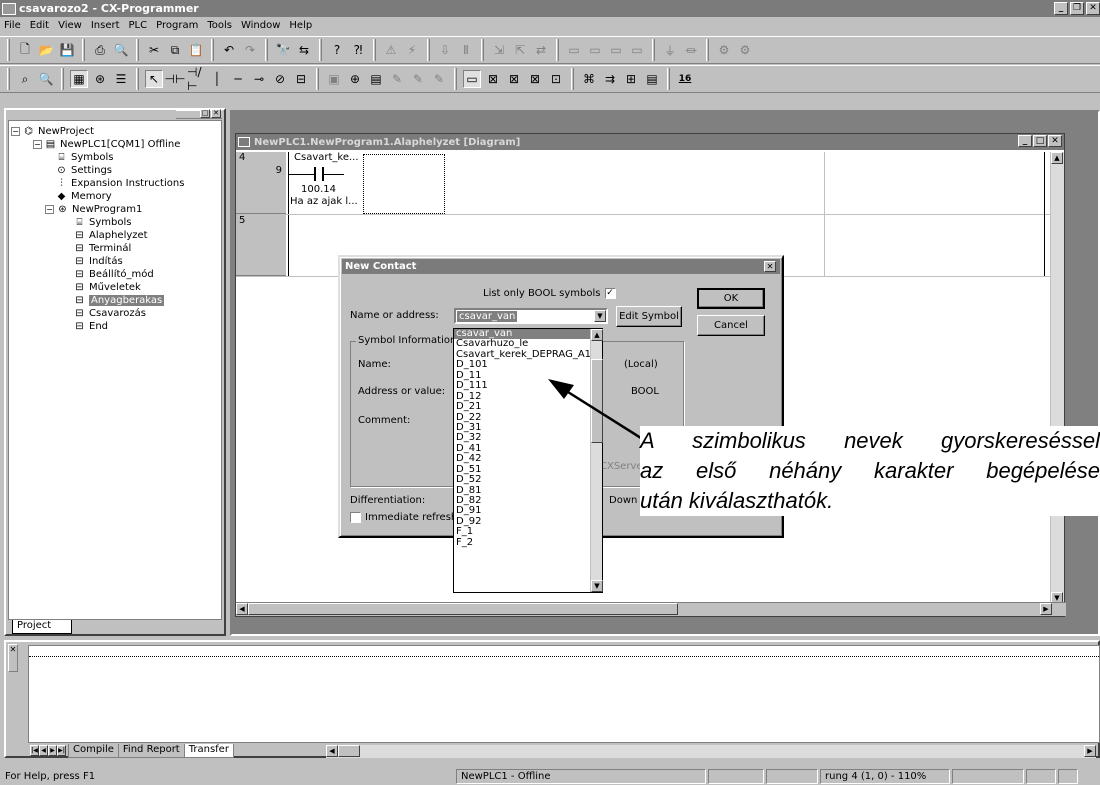  Describe the element at coordinates (355, 517) in the screenshot. I see `immediate-refresh-checkbox` at that location.